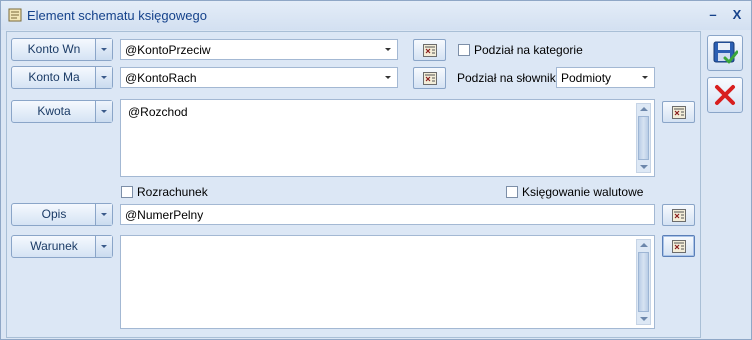 This screenshot has width=752, height=340. I want to click on title-bar: Element schematu księgowego – X, so click(376, 15).